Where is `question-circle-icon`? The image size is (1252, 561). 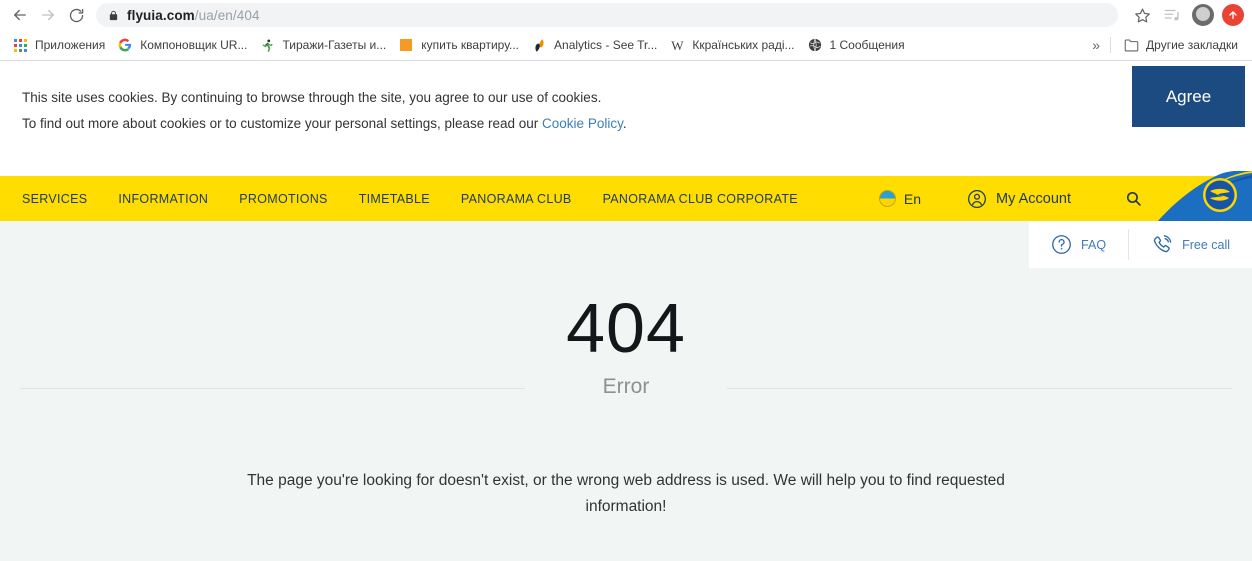
question-circle-icon is located at coordinates (1061, 244).